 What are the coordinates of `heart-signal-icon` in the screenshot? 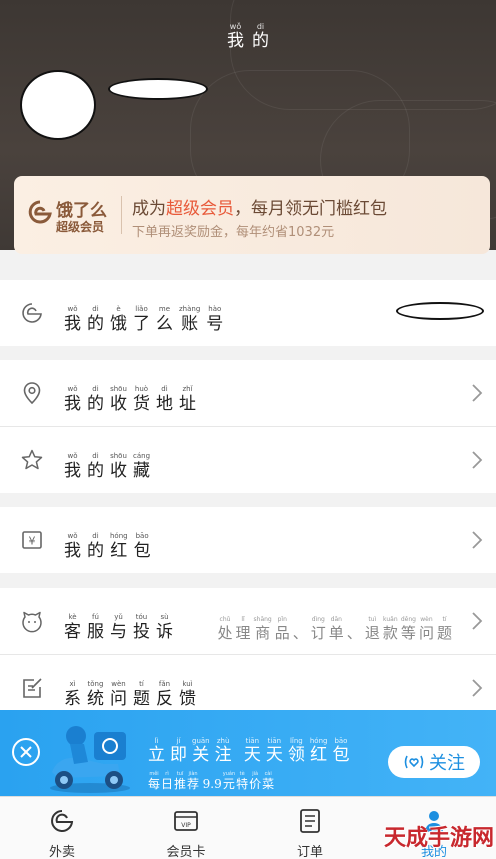 It's located at (414, 762).